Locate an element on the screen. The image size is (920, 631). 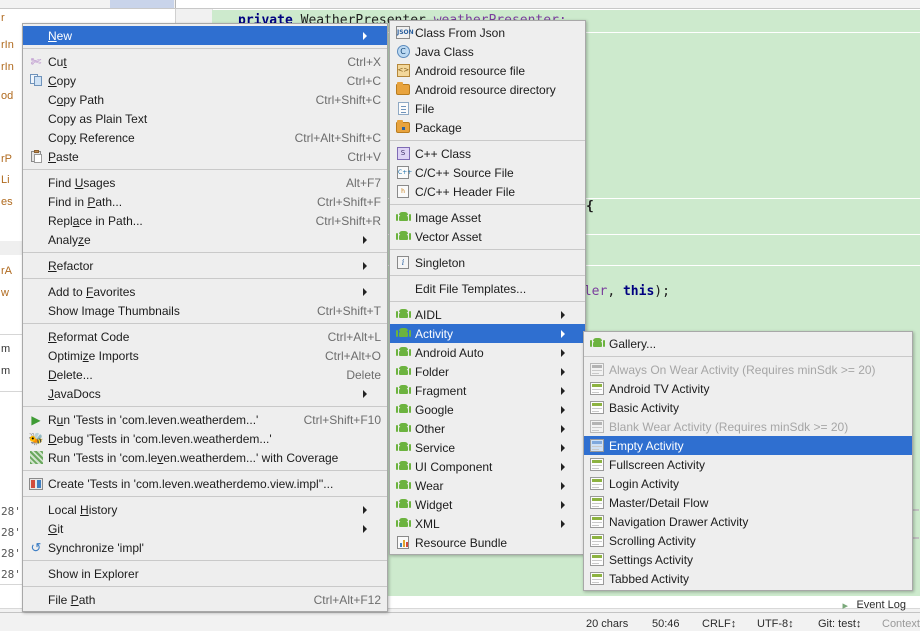
template-blue-icon is located at coordinates (597, 446).